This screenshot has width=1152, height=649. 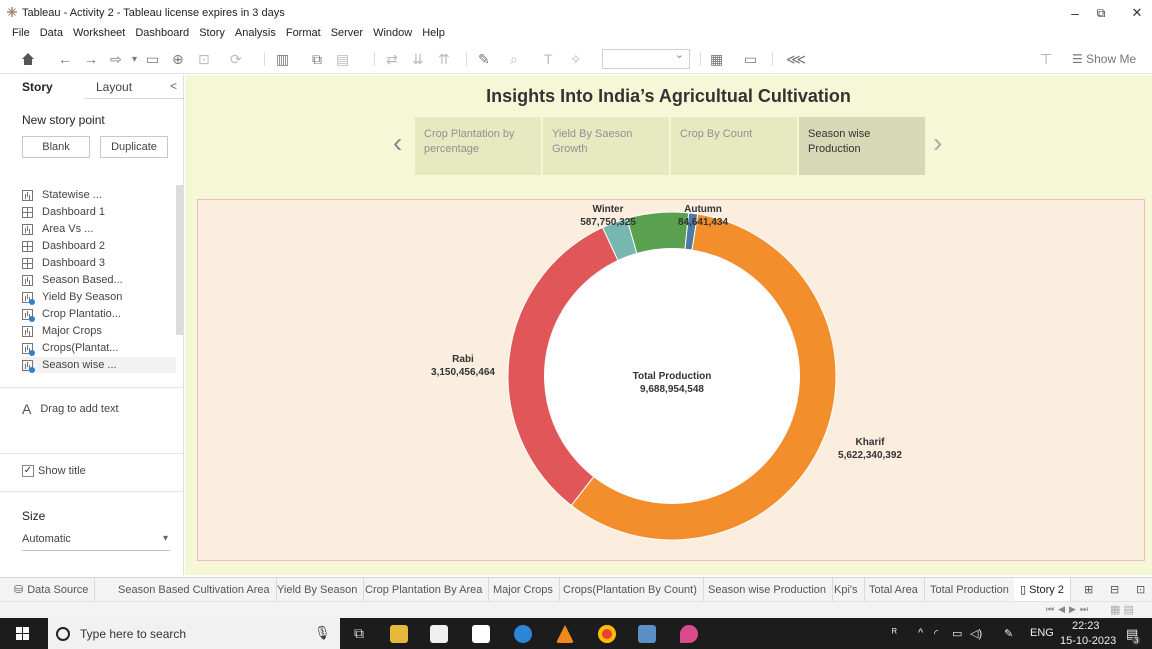 What do you see at coordinates (862, 146) in the screenshot?
I see `story-point-season-wise-production: Season wise Production` at bounding box center [862, 146].